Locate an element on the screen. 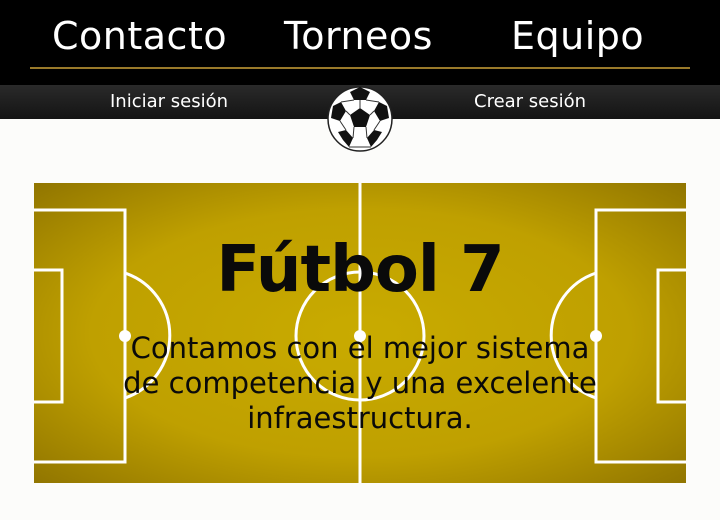 This screenshot has width=720, height=520. soccer-ball-icon is located at coordinates (360, 119).